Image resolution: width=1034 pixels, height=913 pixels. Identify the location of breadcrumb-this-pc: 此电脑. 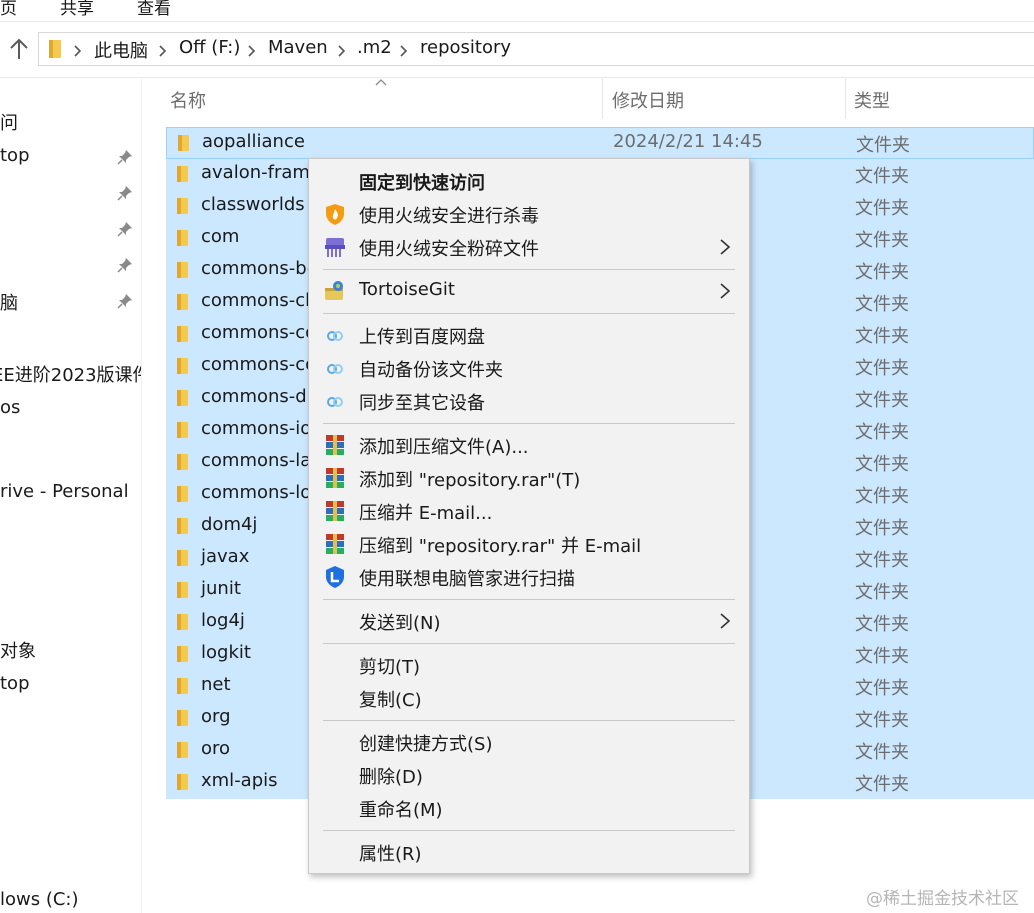
(121, 50).